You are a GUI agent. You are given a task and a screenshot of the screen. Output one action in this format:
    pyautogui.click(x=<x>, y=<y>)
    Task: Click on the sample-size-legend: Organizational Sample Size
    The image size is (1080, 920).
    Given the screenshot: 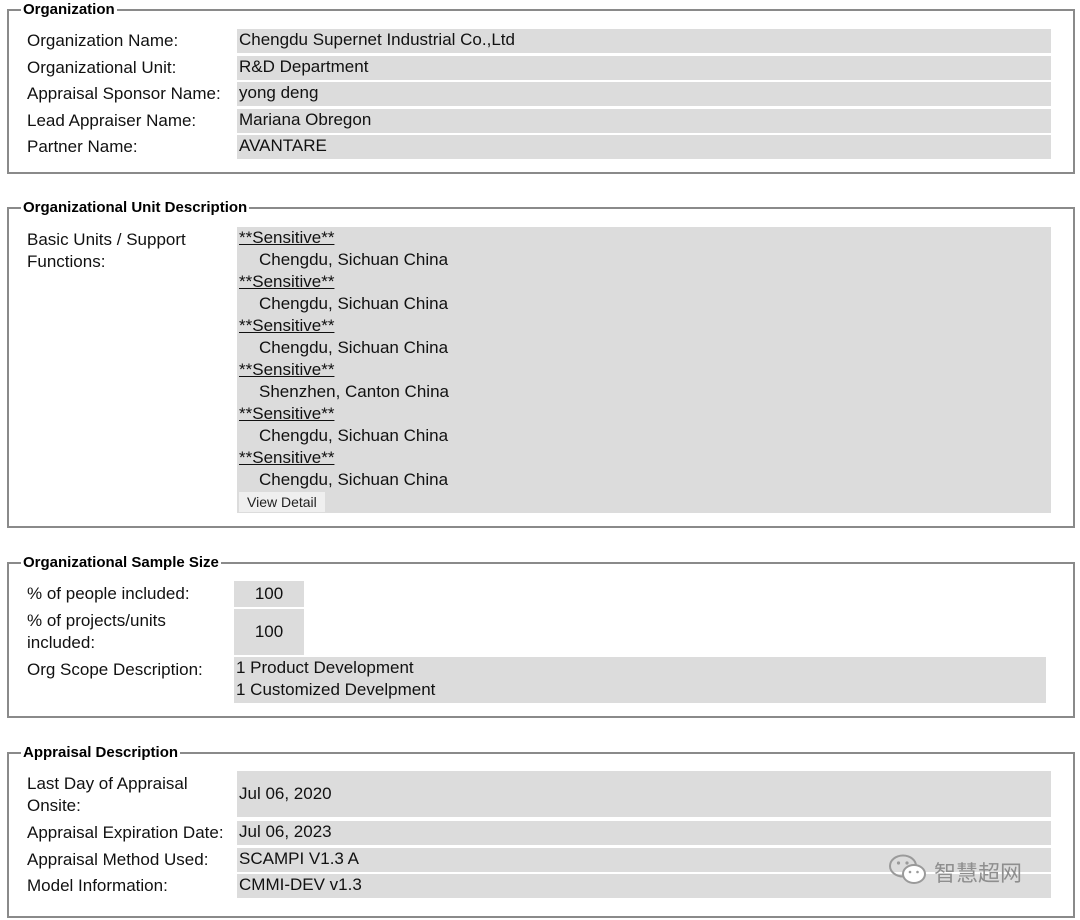 What is the action you would take?
    pyautogui.click(x=121, y=563)
    